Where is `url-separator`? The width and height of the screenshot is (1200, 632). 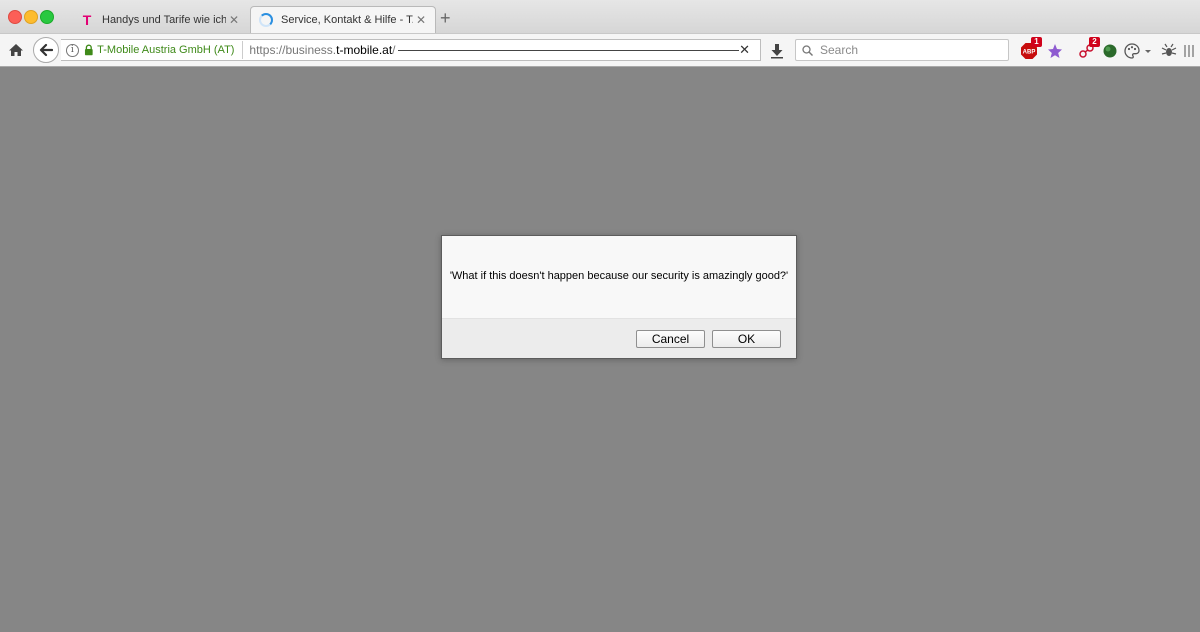 url-separator is located at coordinates (243, 50).